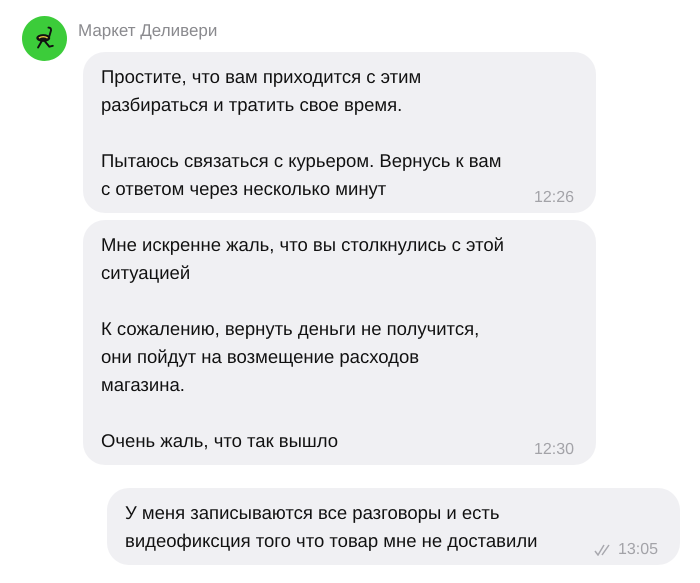  What do you see at coordinates (301, 175) in the screenshot?
I see `message-text: Пытаюсь связаться с курьером. Вернусь к вам с ответом через несколько минут` at bounding box center [301, 175].